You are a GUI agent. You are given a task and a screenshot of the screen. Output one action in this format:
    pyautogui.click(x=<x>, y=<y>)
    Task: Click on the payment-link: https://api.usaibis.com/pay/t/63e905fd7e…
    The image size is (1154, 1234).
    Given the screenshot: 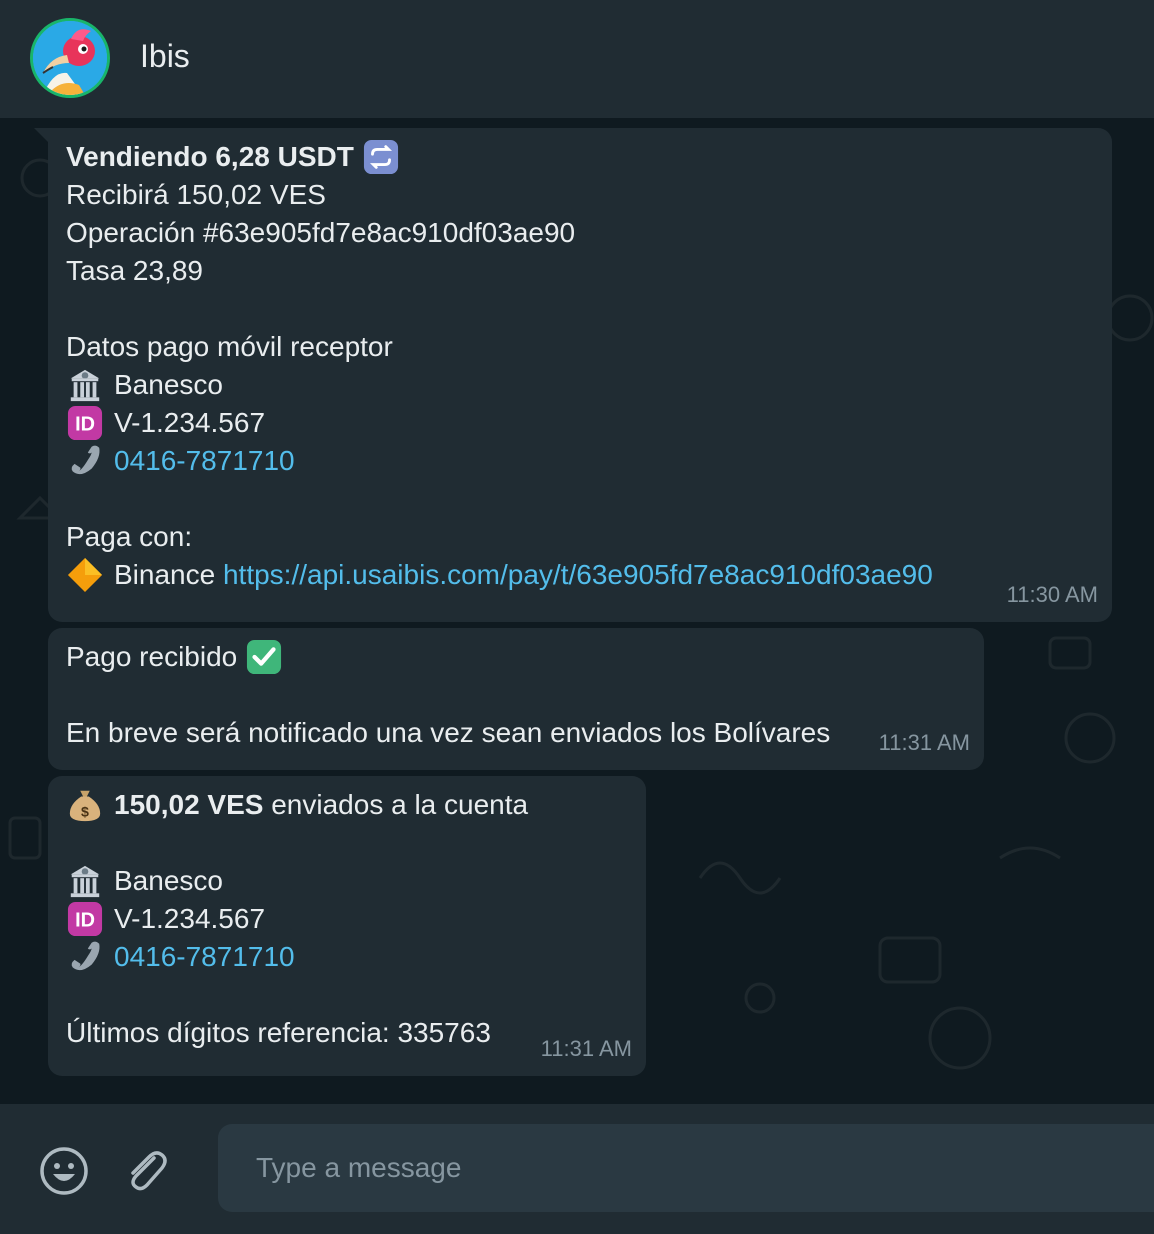 What is the action you would take?
    pyautogui.click(x=578, y=575)
    